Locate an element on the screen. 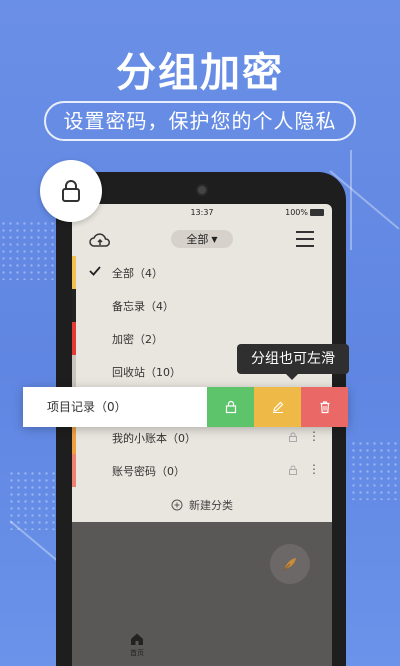 This screenshot has width=400, height=666. battery-percent: 100% is located at coordinates (296, 212).